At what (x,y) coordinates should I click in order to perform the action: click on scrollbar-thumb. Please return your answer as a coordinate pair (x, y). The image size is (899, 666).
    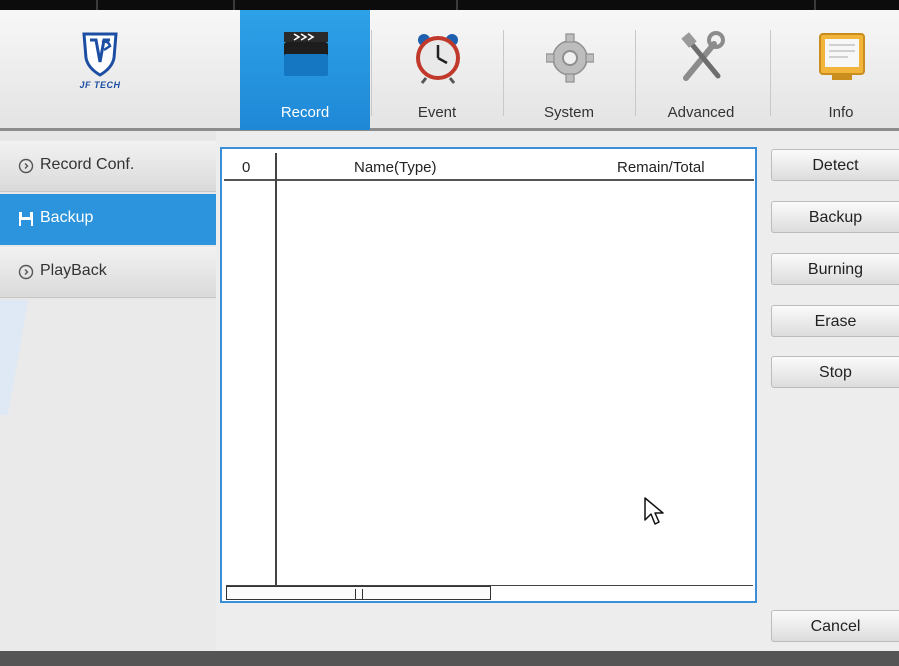
    Looking at the image, I should click on (358, 593).